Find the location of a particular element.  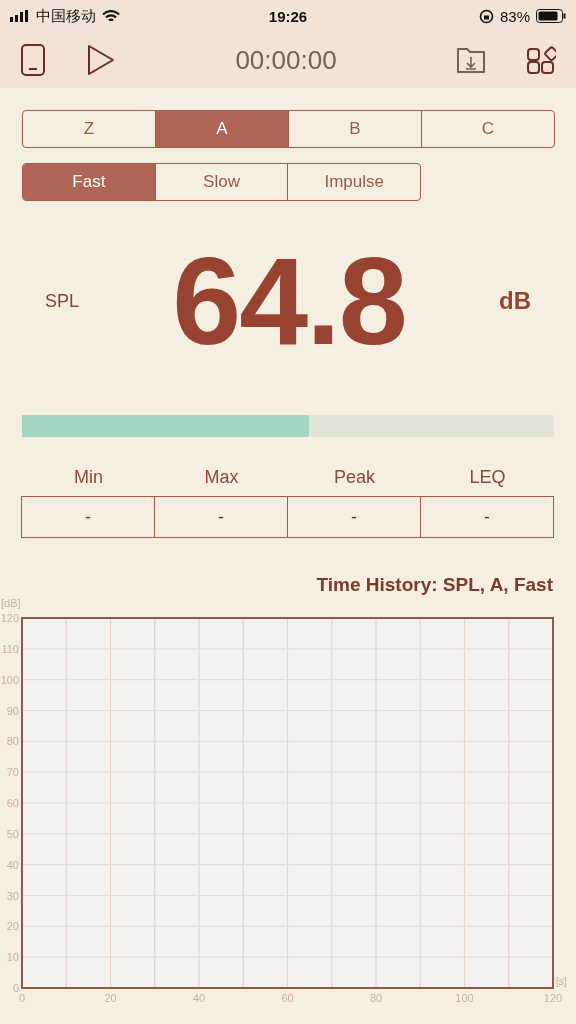

y-tick-label: 80 is located at coordinates (12, 741).